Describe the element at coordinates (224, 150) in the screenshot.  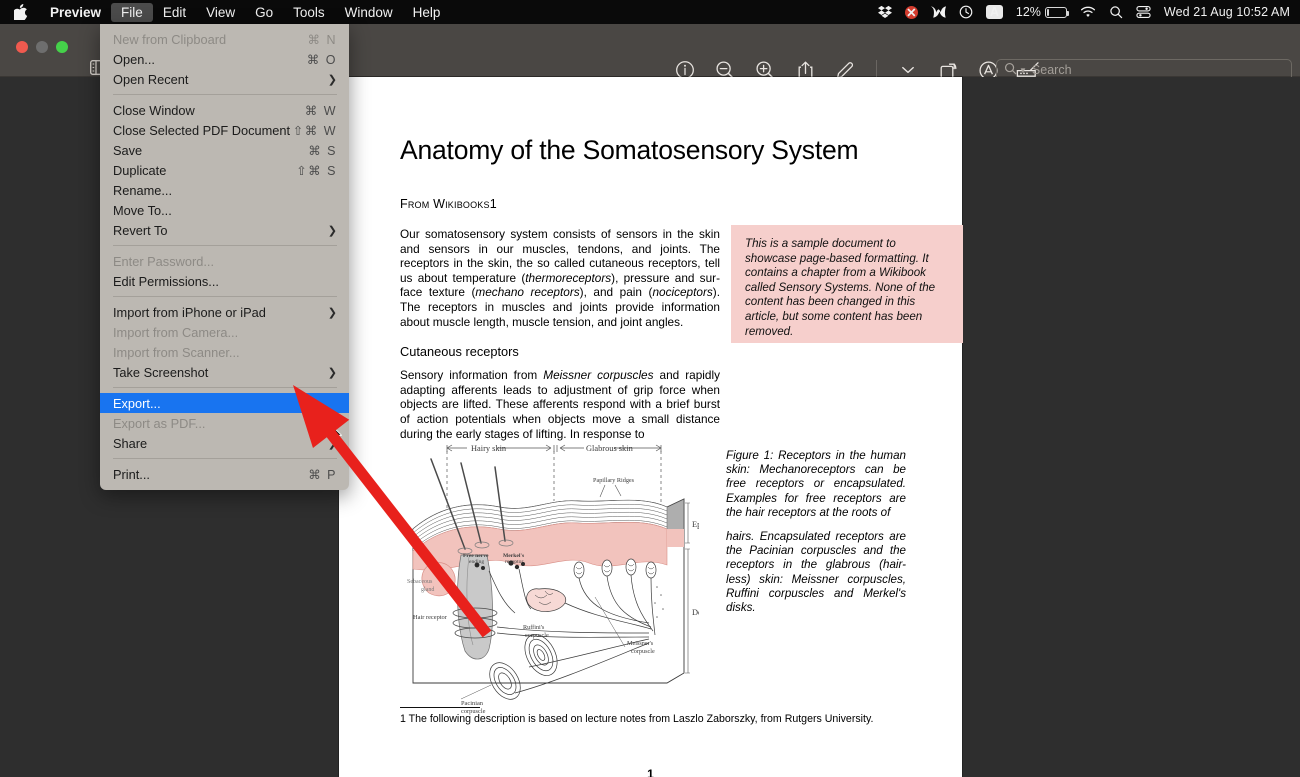
I see `file-menu-item-save: Save ⌘ S` at that location.